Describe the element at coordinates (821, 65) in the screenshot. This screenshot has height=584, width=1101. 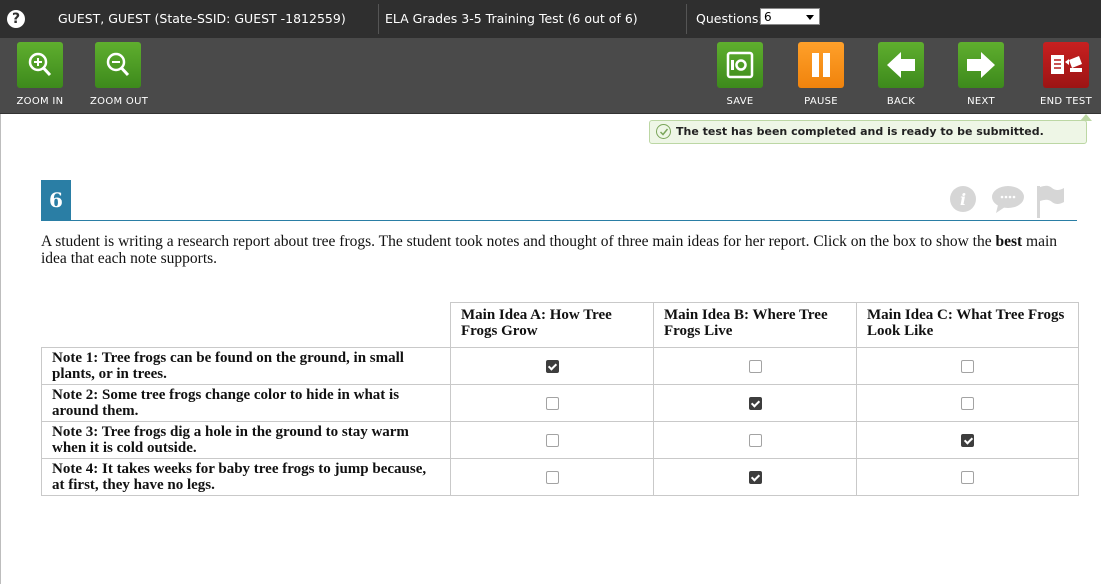
I see `pause-icon` at that location.